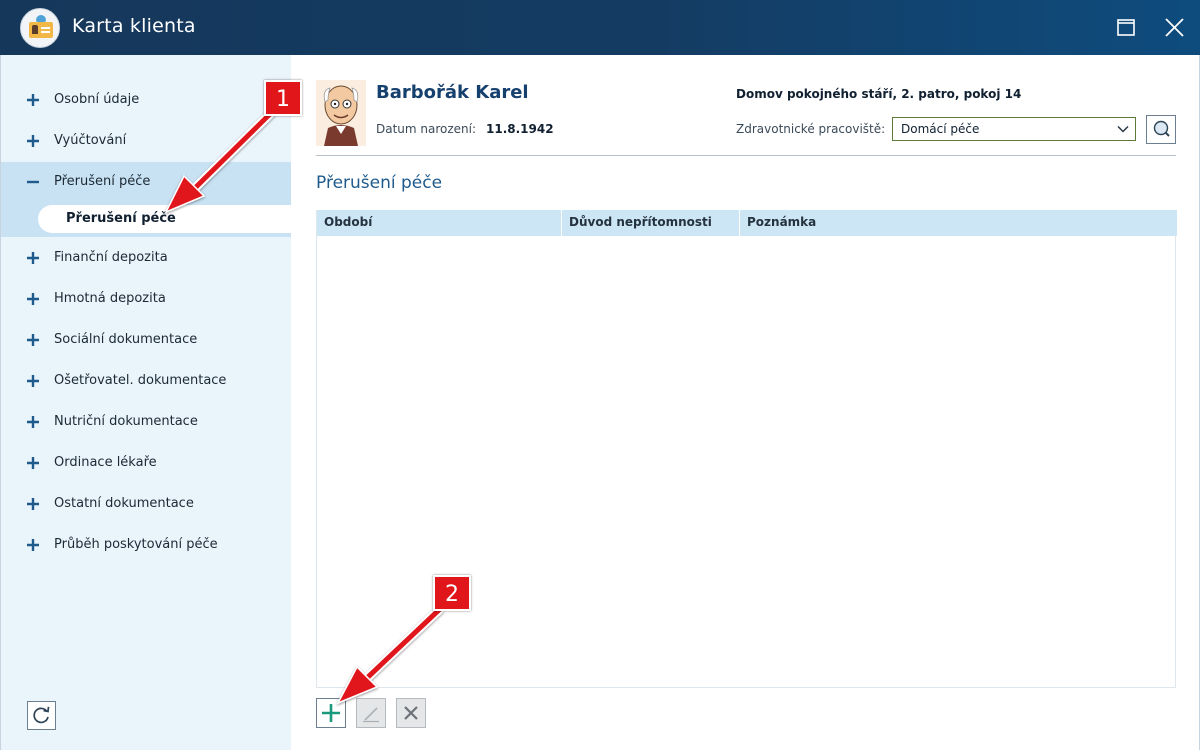 This screenshot has width=1200, height=750. Describe the element at coordinates (958, 223) in the screenshot. I see `column-header-poznamka: Poznámka` at that location.